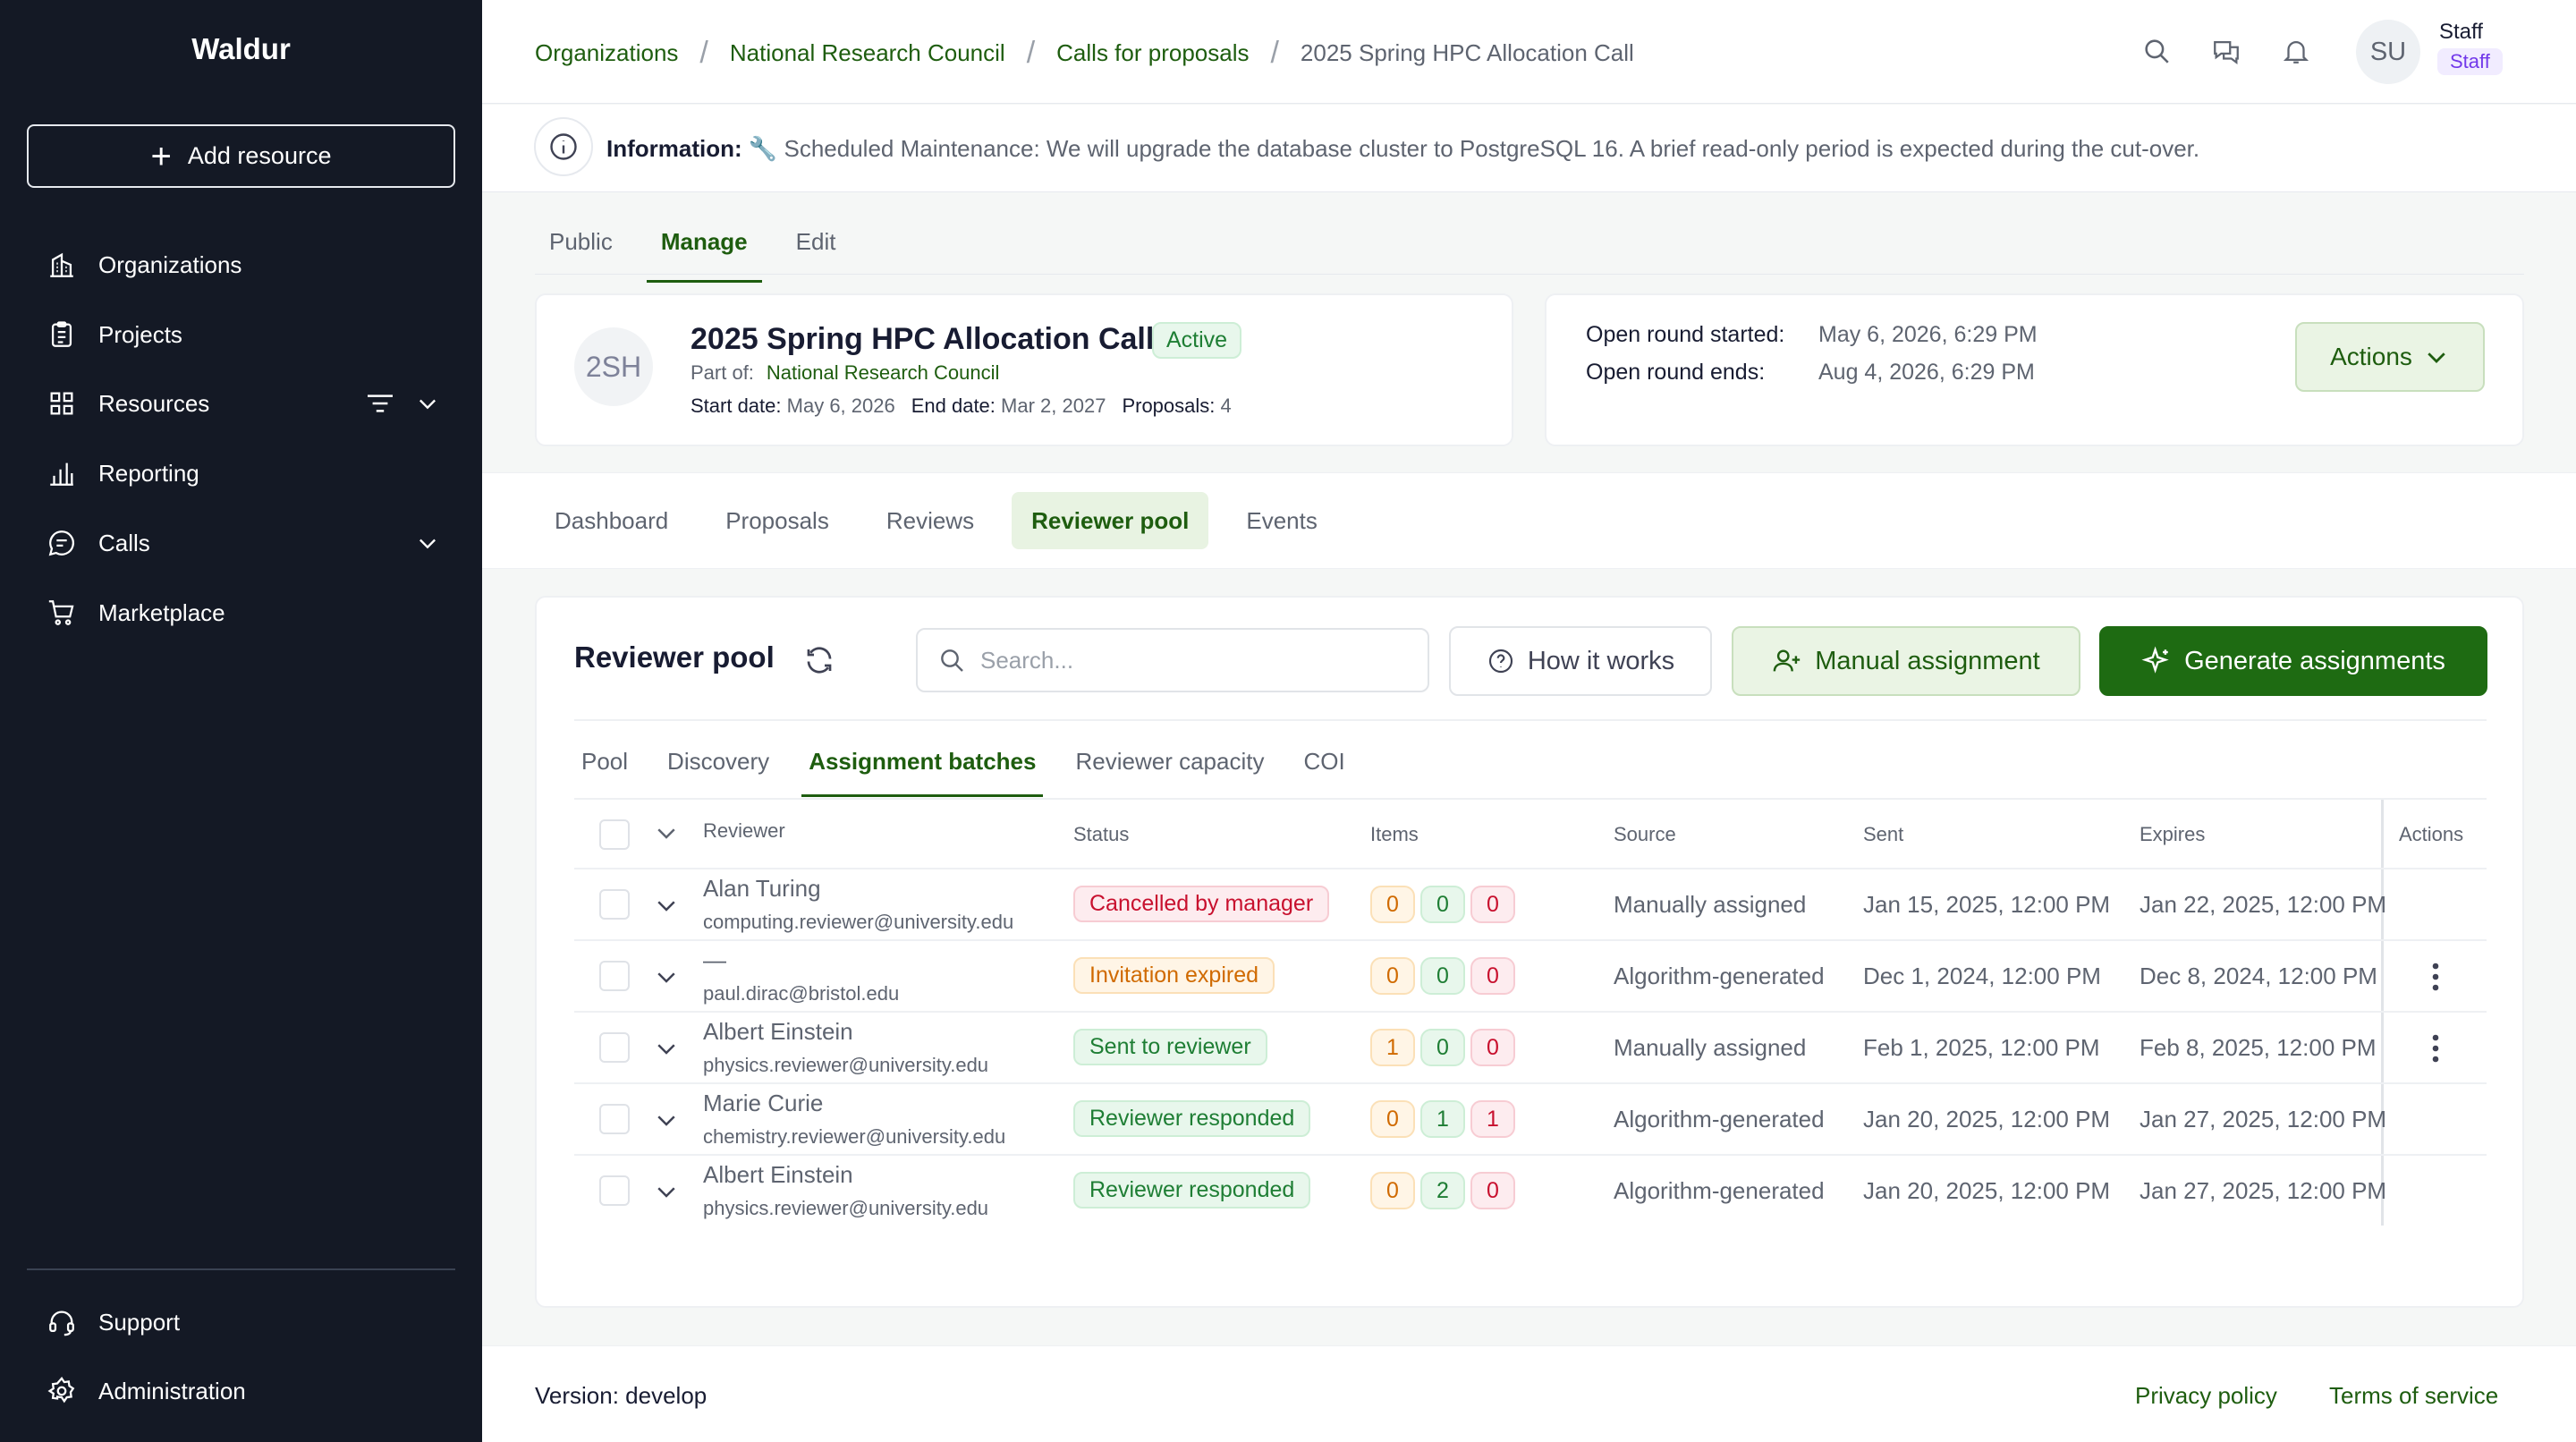  Describe the element at coordinates (243, 334) in the screenshot. I see `sidebar-item-projects: Projects` at that location.